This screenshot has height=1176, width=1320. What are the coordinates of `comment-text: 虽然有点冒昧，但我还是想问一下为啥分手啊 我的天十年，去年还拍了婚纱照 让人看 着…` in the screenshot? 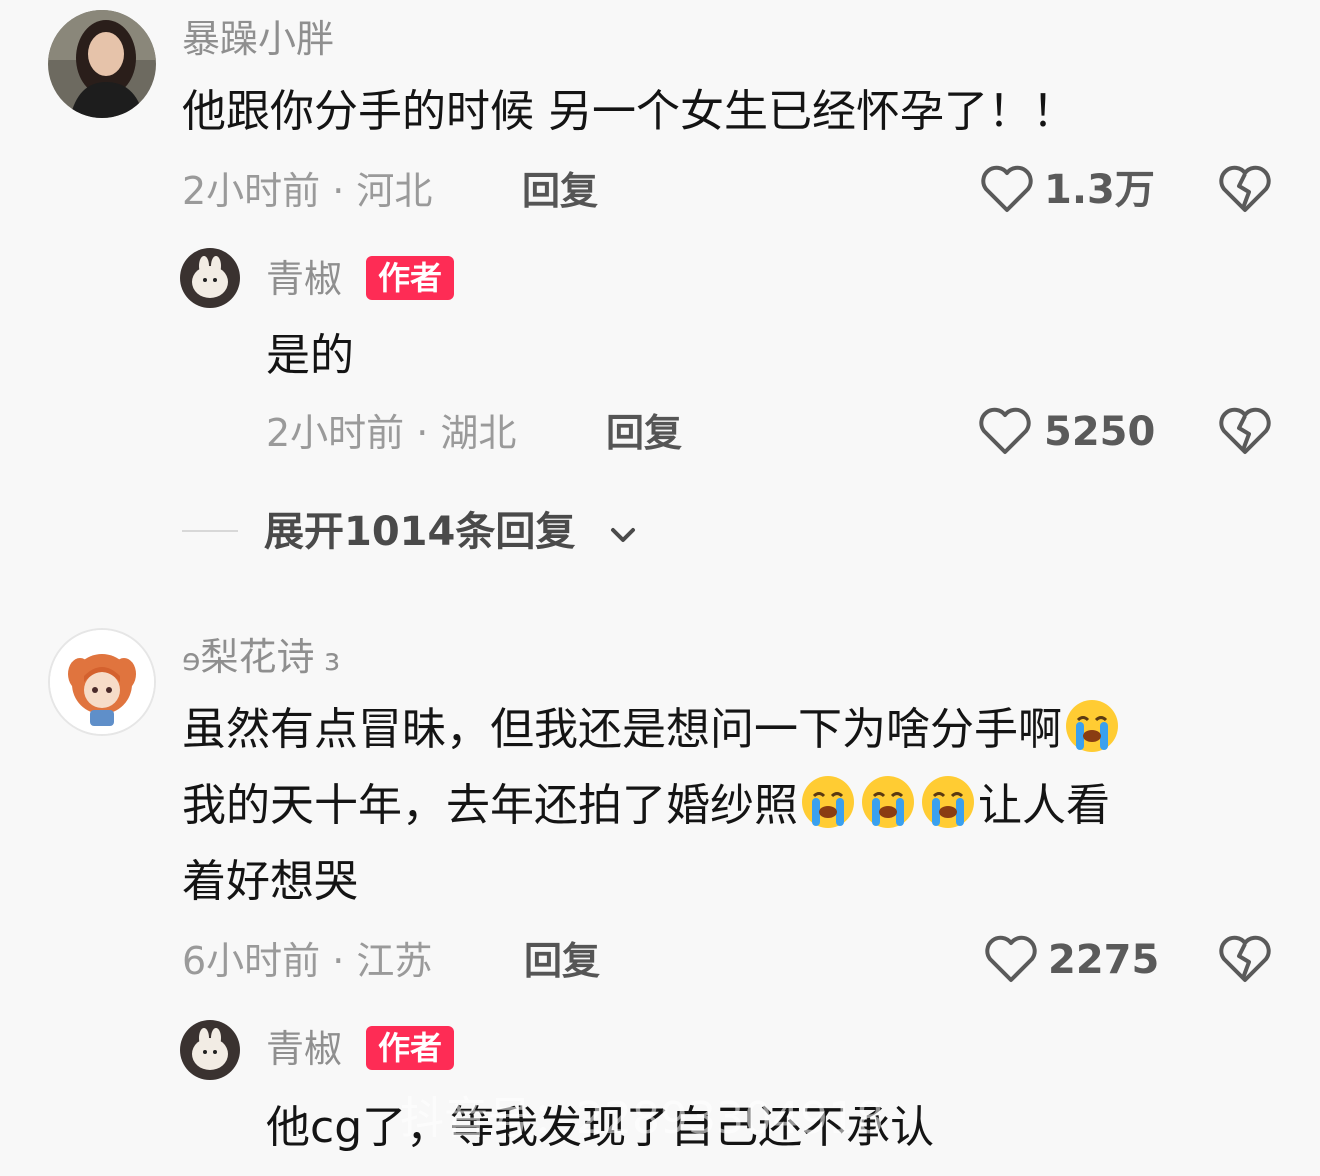 It's located at (652, 806).